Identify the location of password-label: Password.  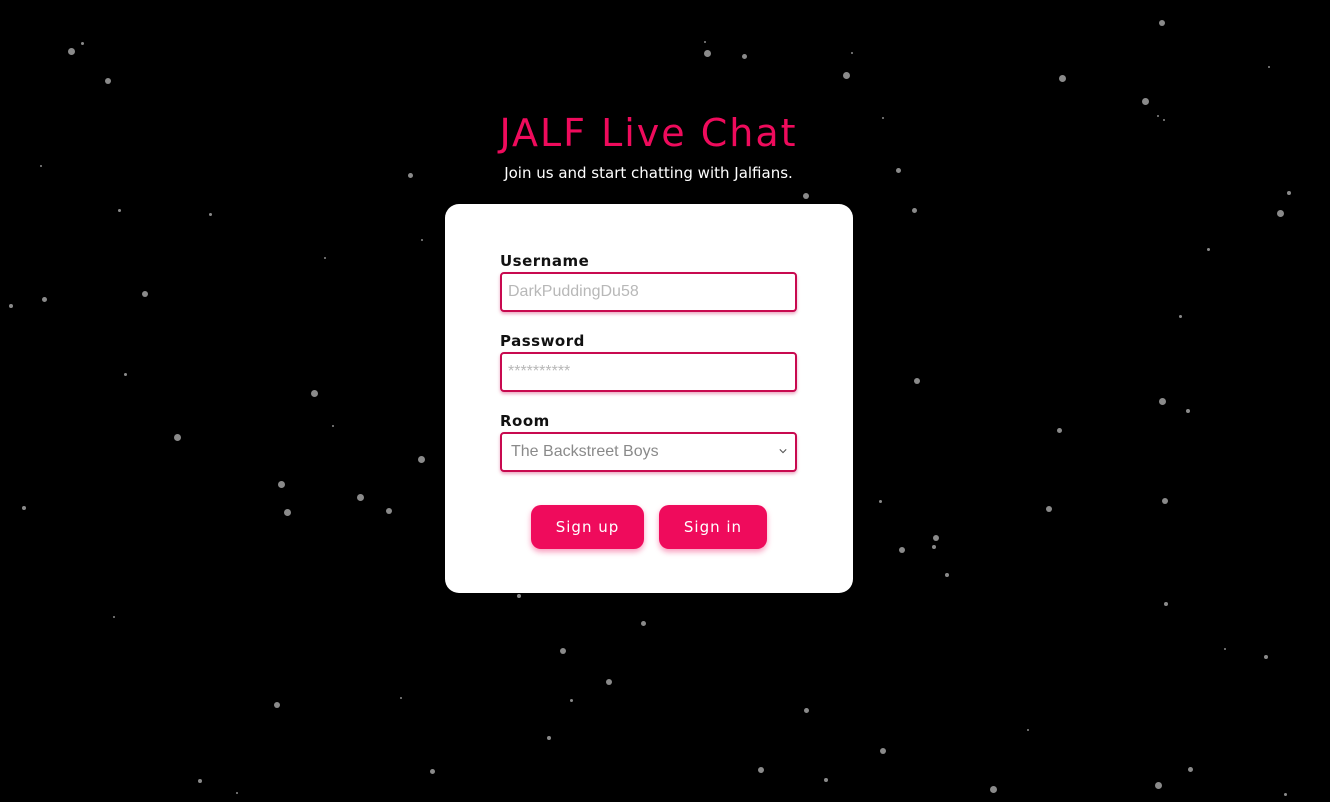
(542, 341).